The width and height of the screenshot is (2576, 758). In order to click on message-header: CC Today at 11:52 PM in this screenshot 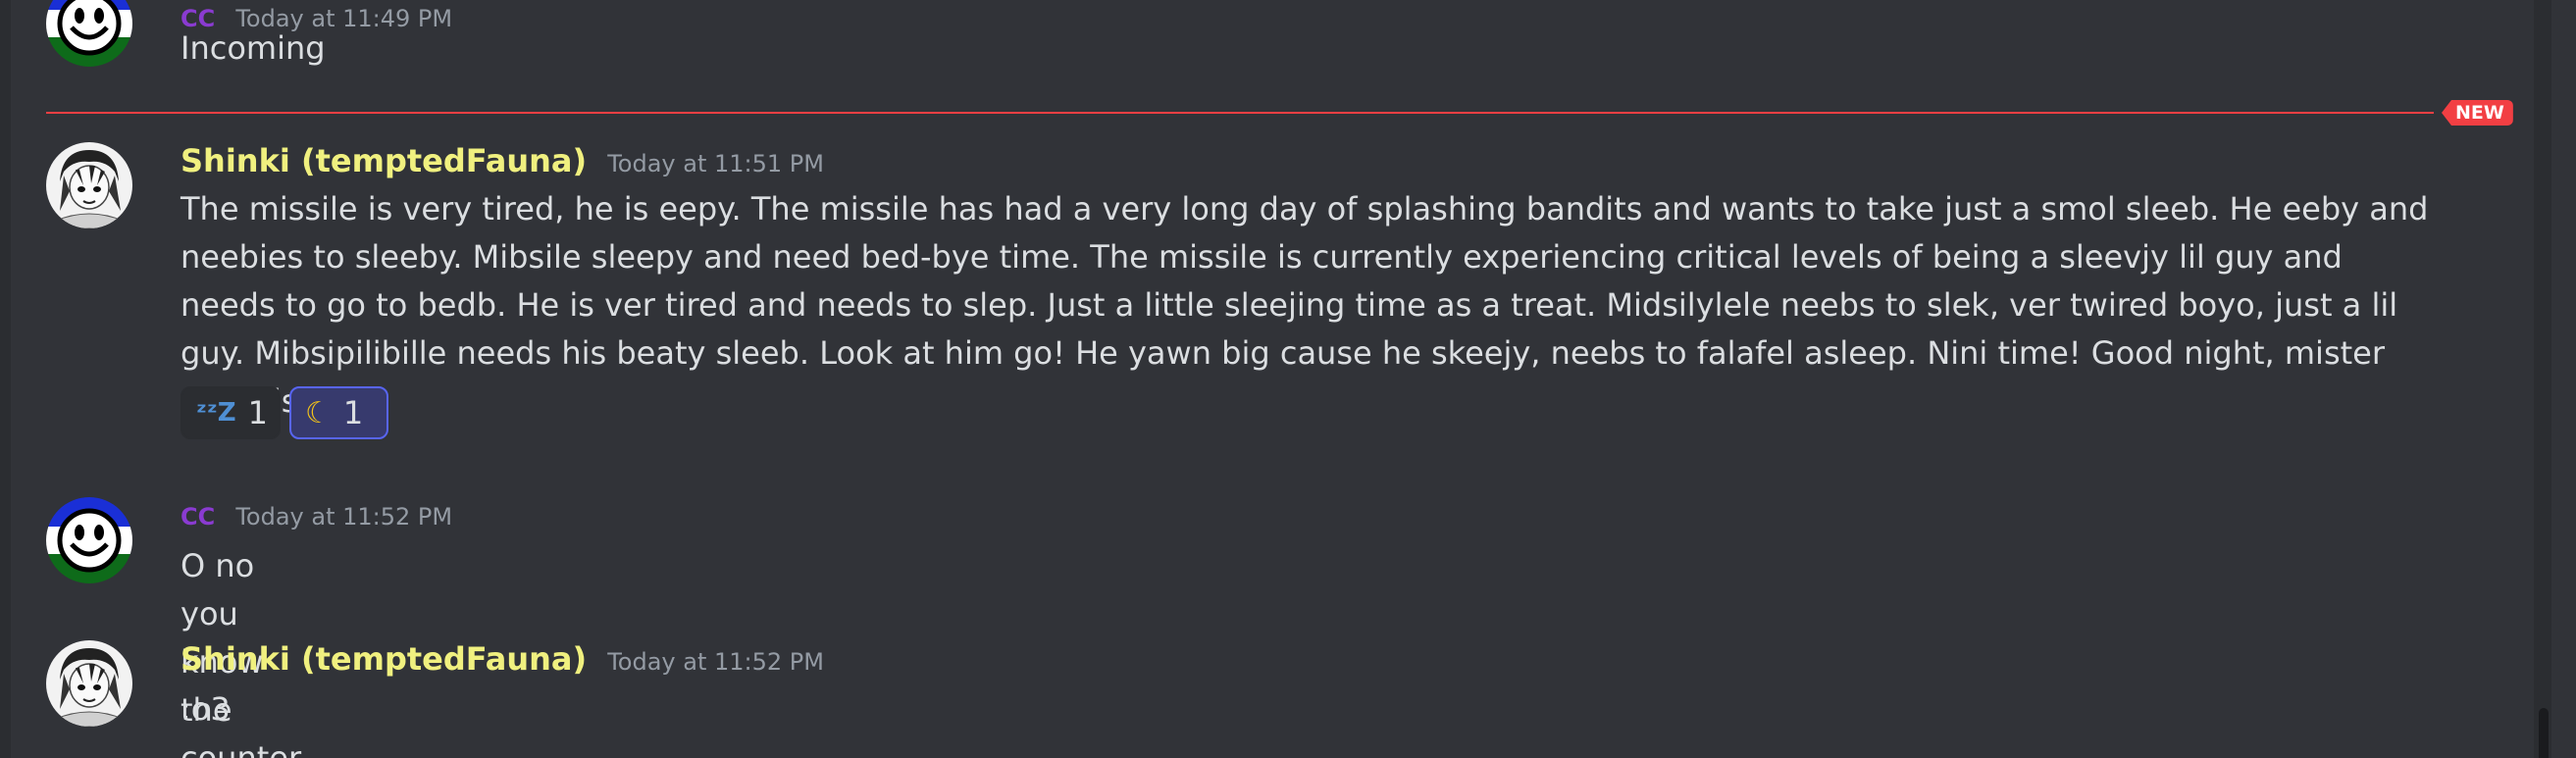, I will do `click(316, 517)`.